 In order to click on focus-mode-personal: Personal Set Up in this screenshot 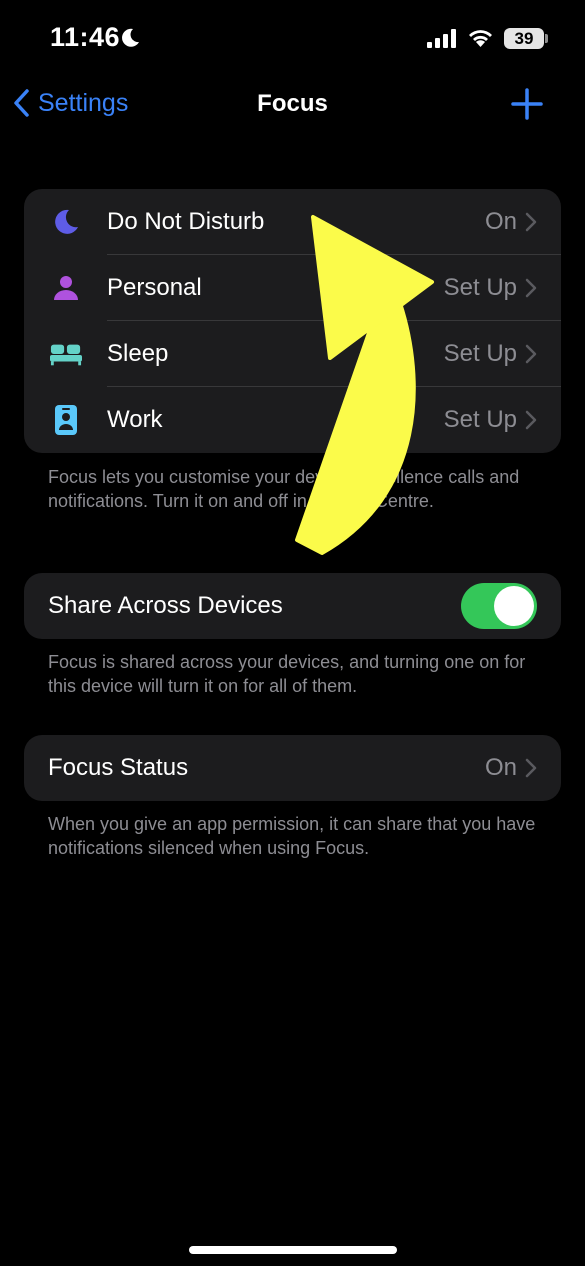, I will do `click(292, 288)`.